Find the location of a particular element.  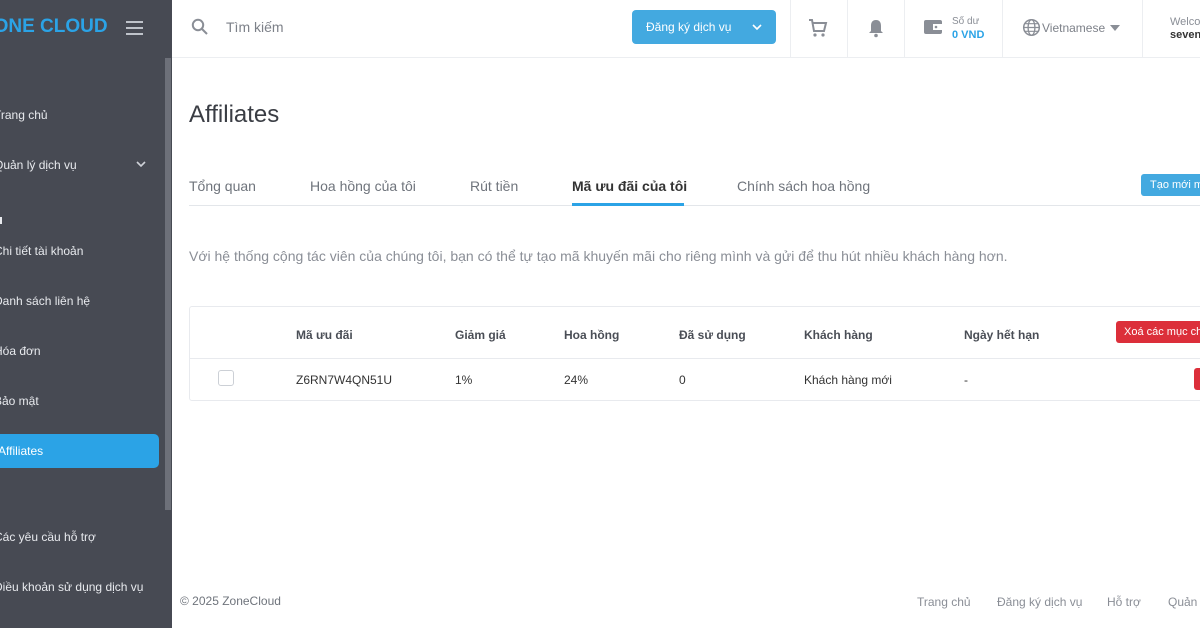

sidebar-item-invoices: Hóa đơn is located at coordinates (20, 351).